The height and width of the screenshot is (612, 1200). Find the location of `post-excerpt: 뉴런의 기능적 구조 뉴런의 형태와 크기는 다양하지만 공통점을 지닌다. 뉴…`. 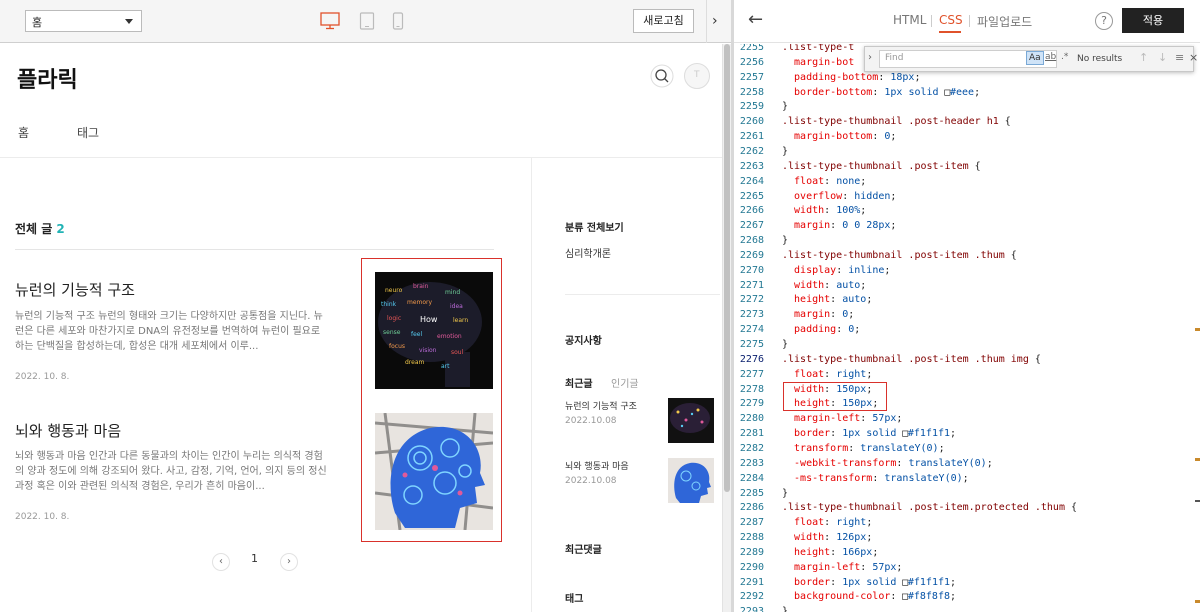

post-excerpt: 뉴런의 기능적 구조 뉴런의 형태와 크기는 다양하지만 공통점을 지닌다. 뉴… is located at coordinates (173, 331).